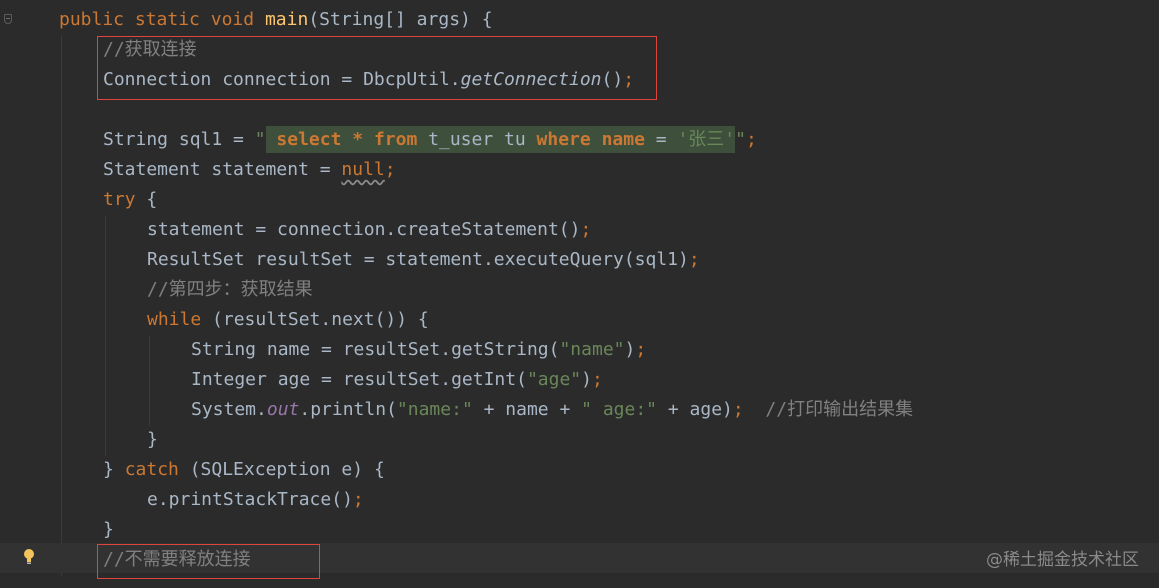  Describe the element at coordinates (359, 379) in the screenshot. I see `get-int-call: Integer age = resultSet.getInt(` at that location.